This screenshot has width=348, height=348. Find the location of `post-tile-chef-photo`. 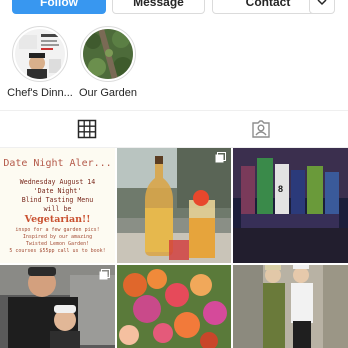

post-tile-chef-photo is located at coordinates (57, 306).